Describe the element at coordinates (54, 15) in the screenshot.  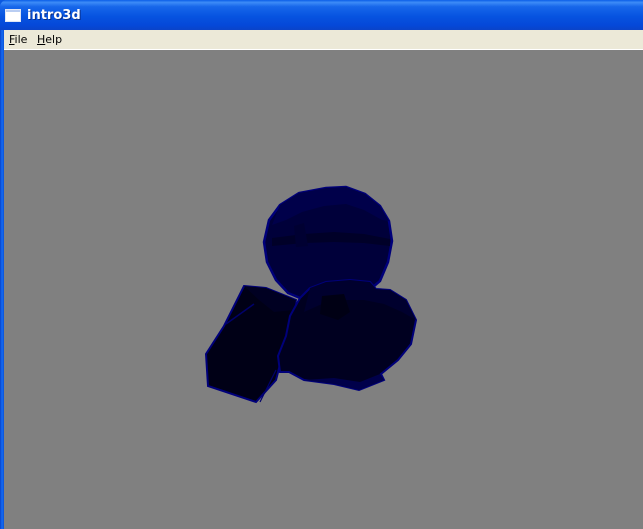
I see `window-title: intro3d` at that location.